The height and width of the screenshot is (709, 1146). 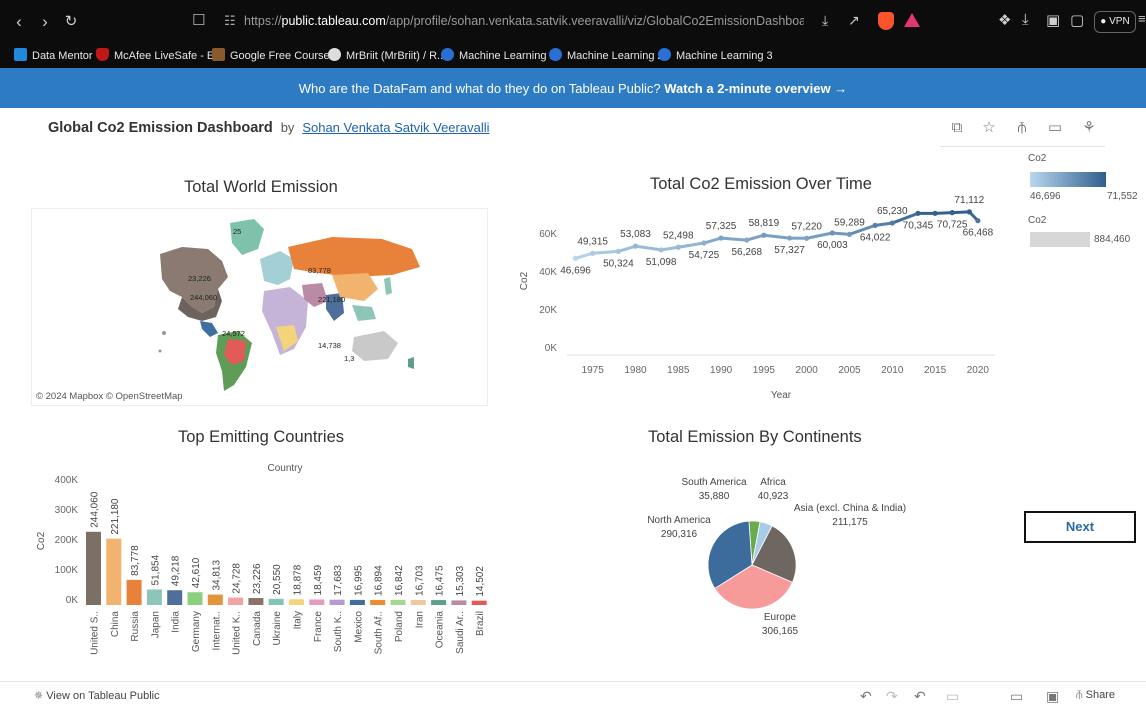 What do you see at coordinates (1089, 128) in the screenshot?
I see `badge-icon: ⚘` at bounding box center [1089, 128].